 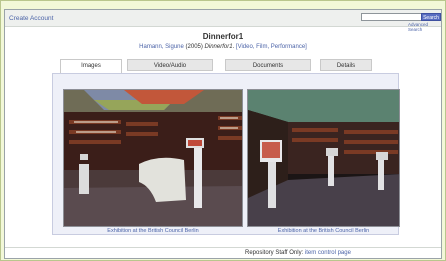 I want to click on item-types: [Video, Film, Performance], so click(x=271, y=47).